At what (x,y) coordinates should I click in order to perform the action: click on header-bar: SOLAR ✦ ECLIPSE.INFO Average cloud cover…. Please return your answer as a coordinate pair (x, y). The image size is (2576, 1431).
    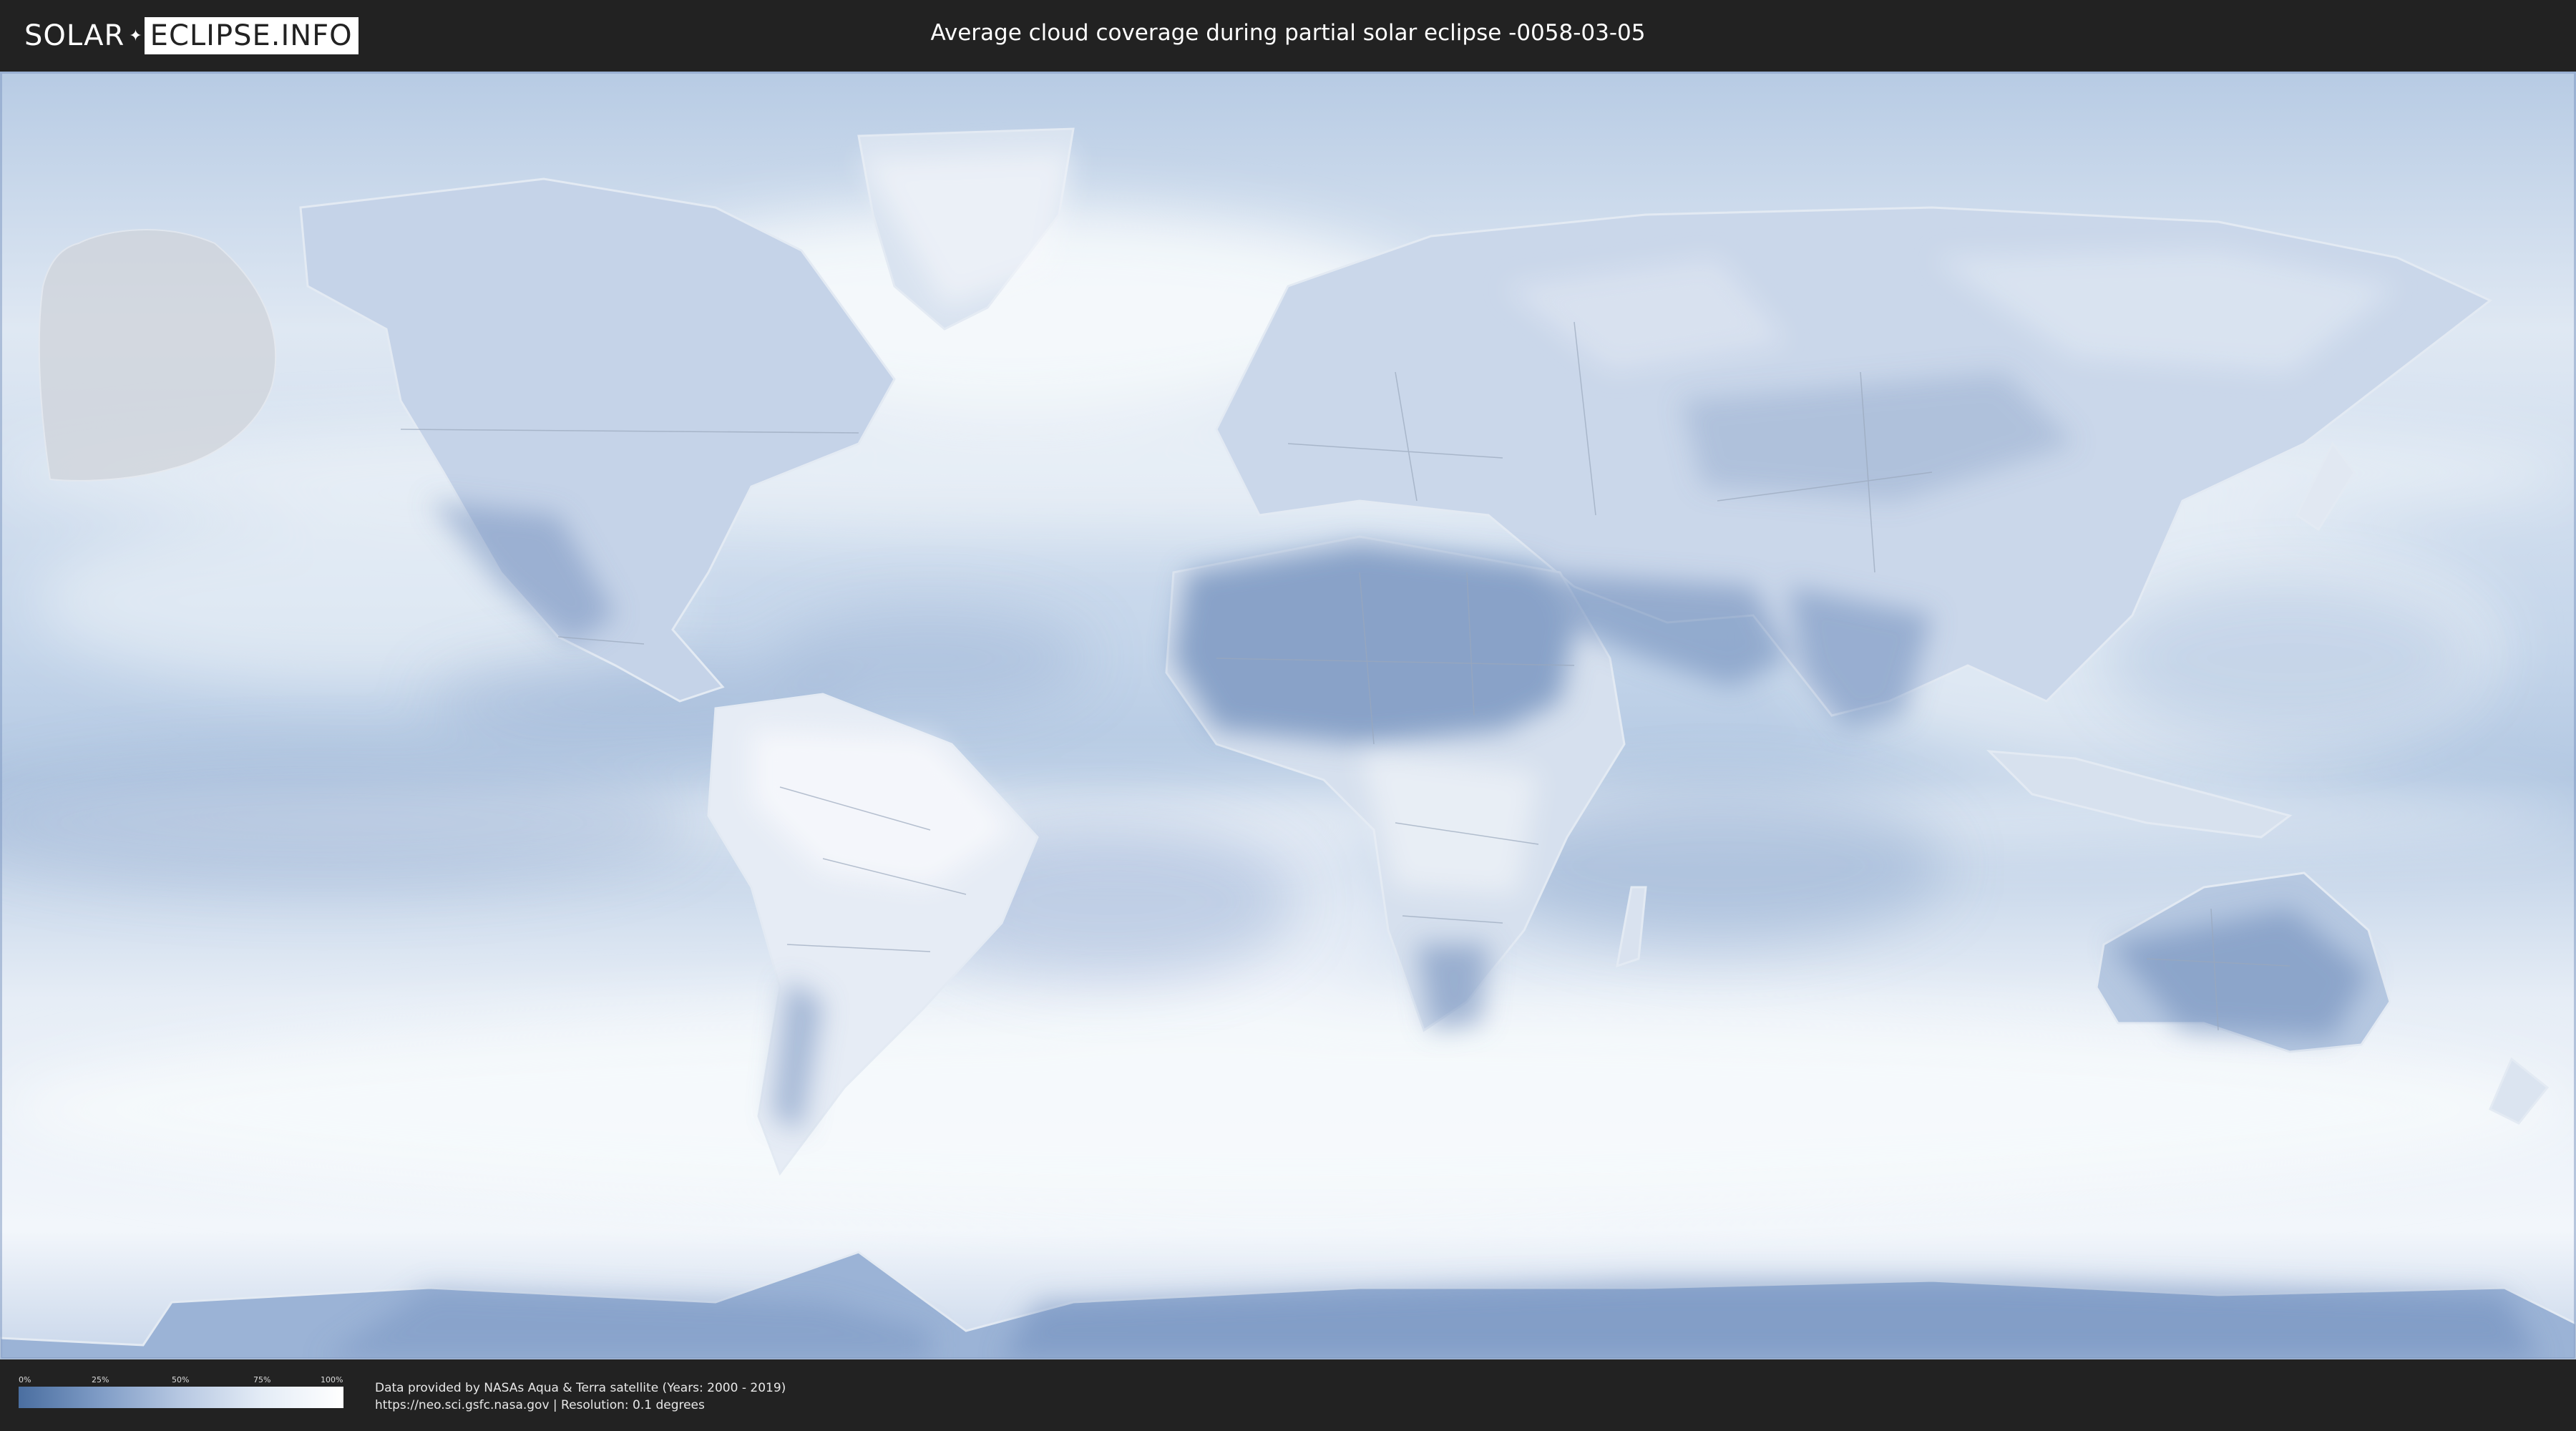
    Looking at the image, I should click on (1288, 36).